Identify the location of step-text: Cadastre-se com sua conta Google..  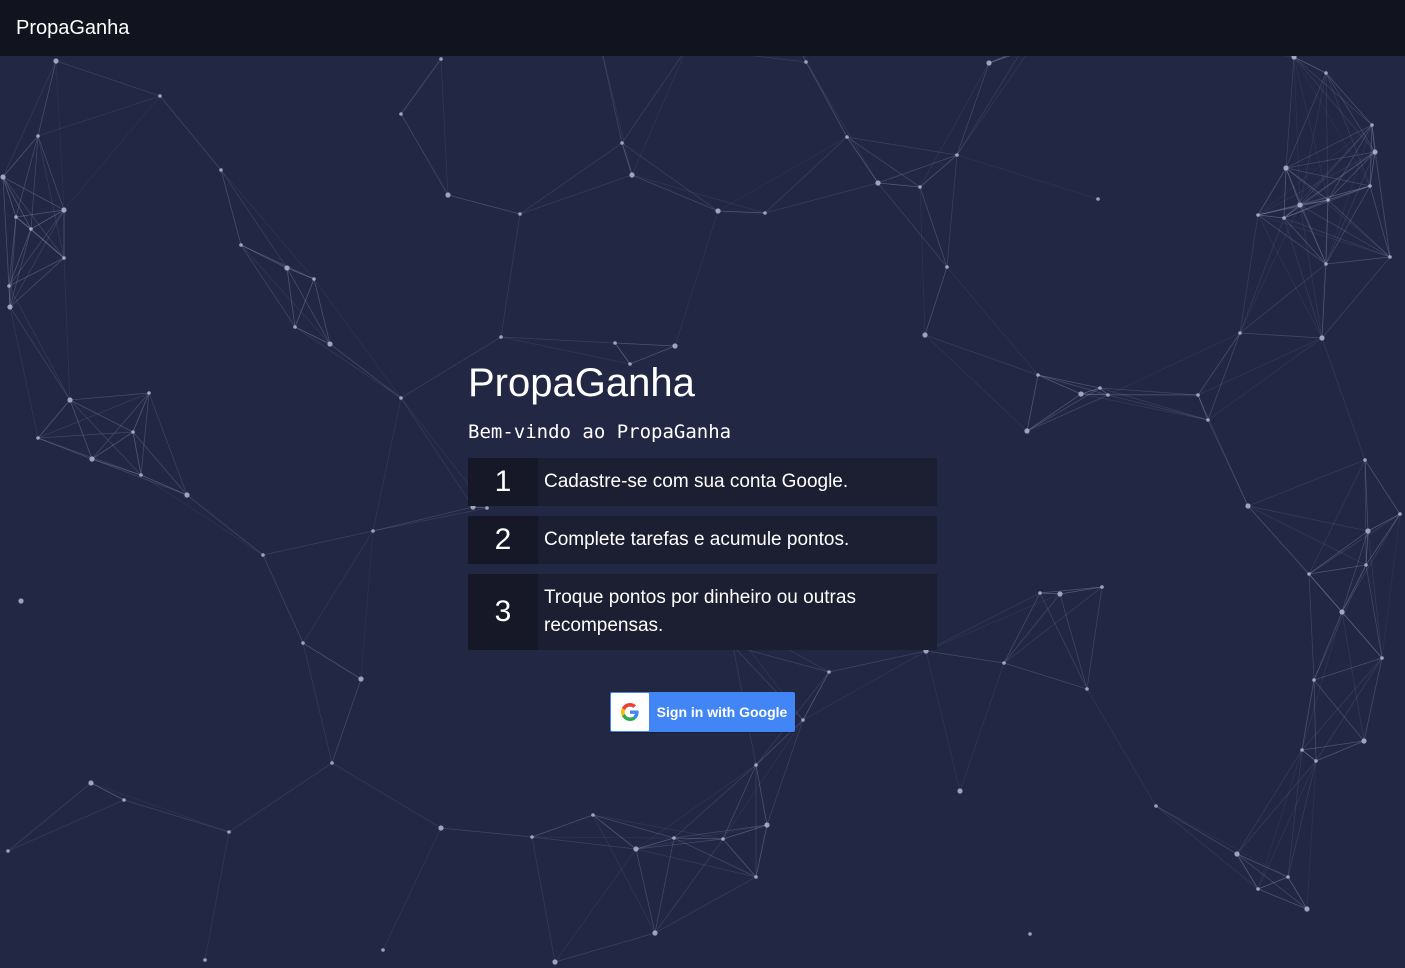
(696, 481).